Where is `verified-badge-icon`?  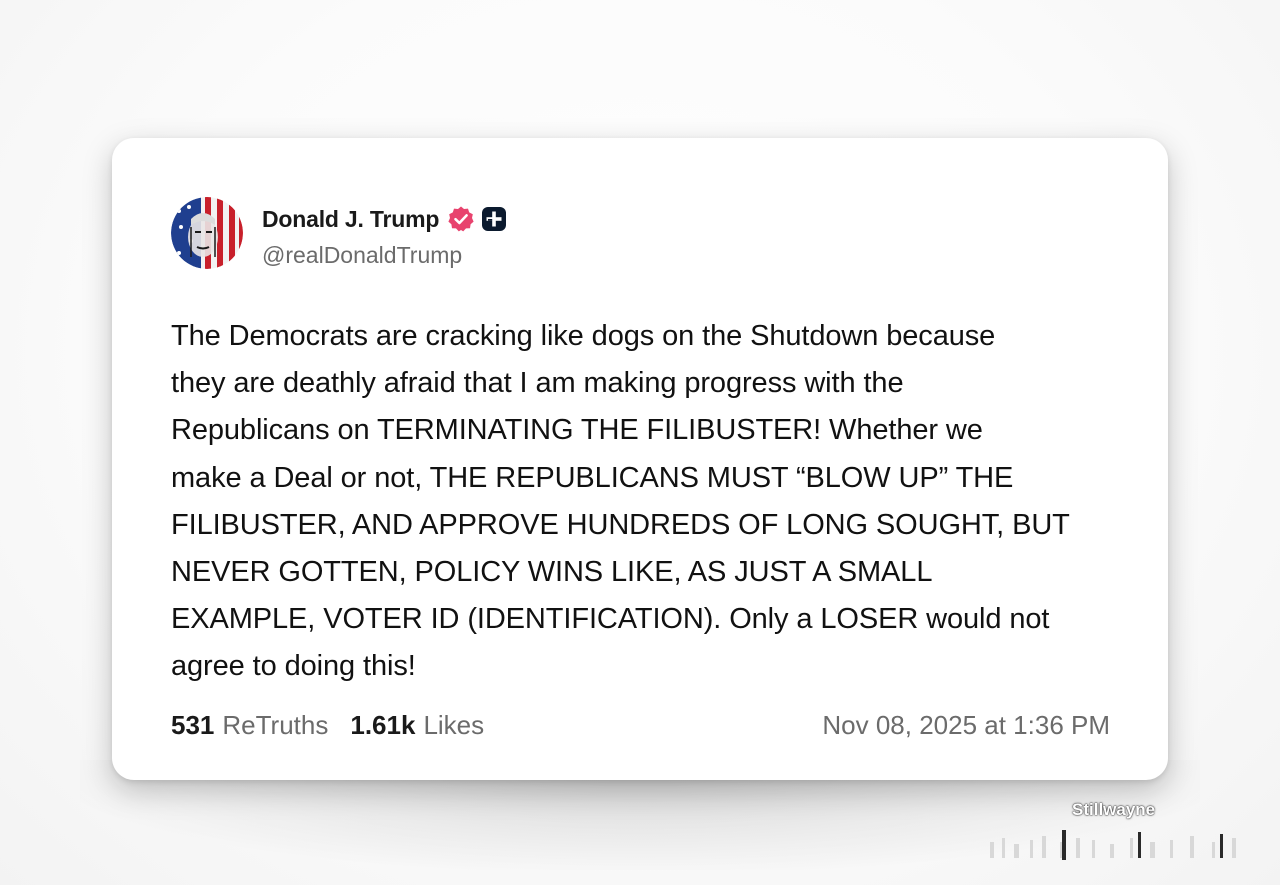 verified-badge-icon is located at coordinates (461, 219).